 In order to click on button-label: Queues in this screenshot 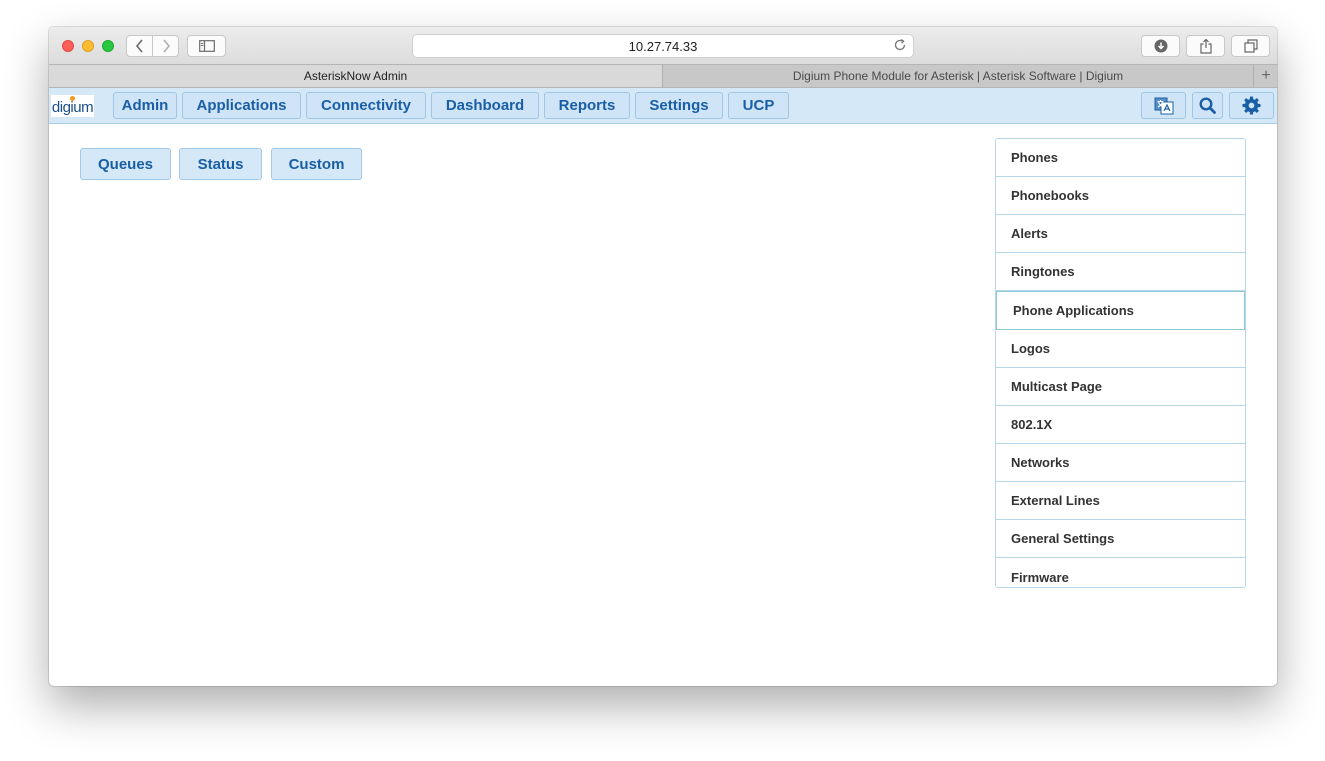, I will do `click(125, 164)`.